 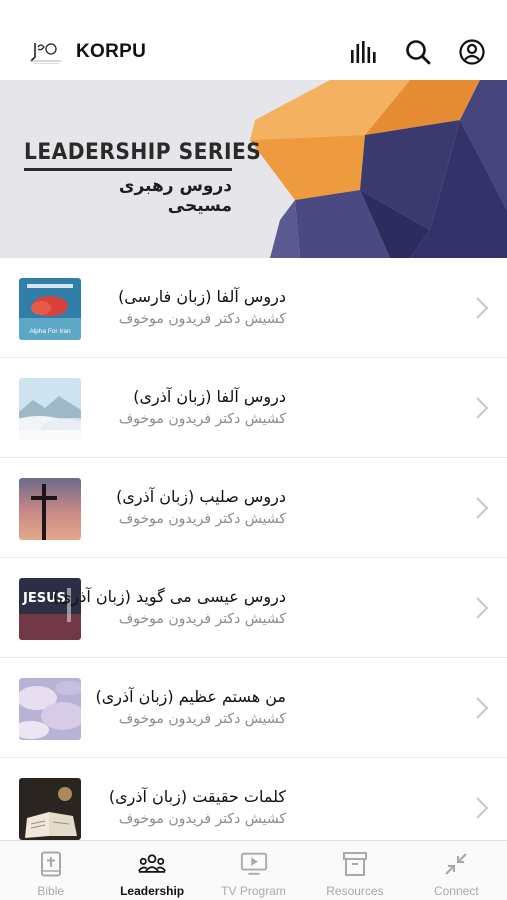 I want to click on banner-title: LEADERSHIP SERIES, so click(x=143, y=152).